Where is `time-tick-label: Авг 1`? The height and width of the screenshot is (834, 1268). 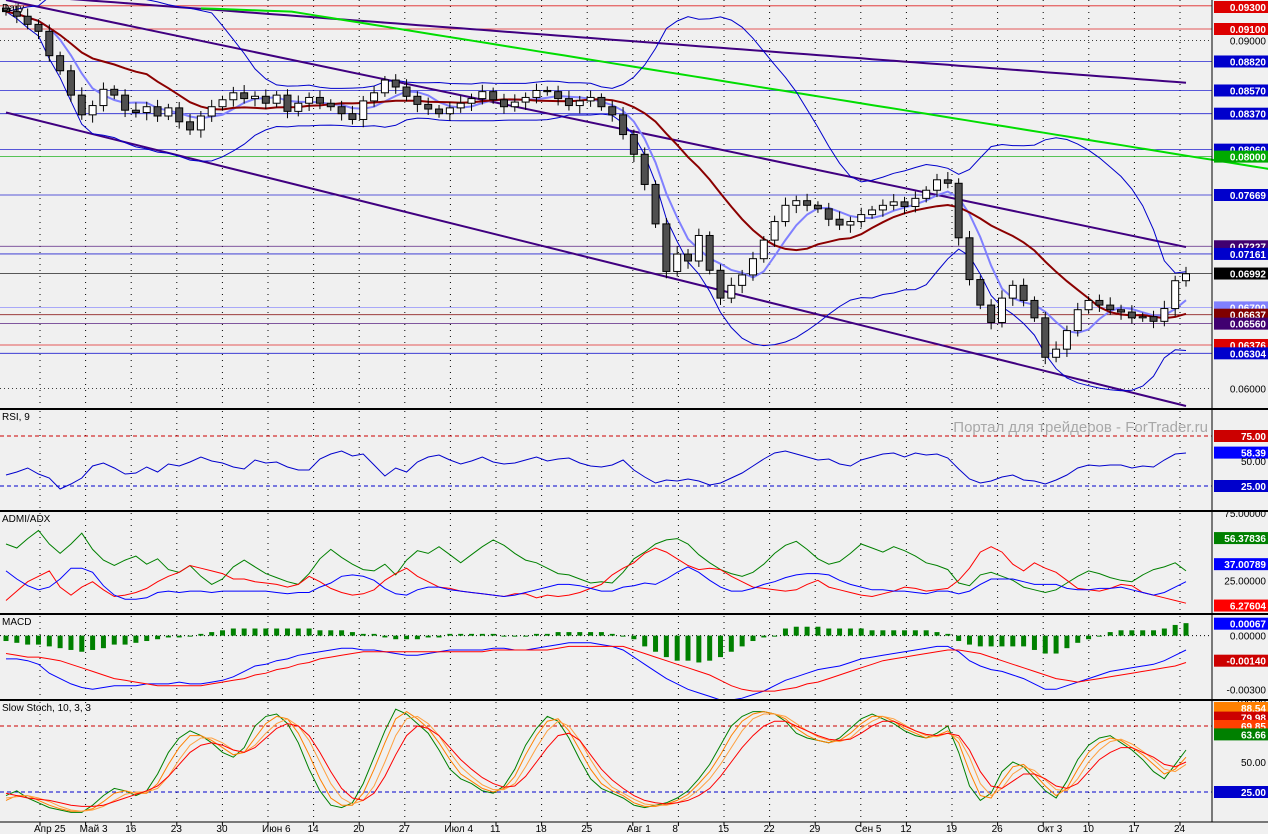 time-tick-label: Авг 1 is located at coordinates (639, 829).